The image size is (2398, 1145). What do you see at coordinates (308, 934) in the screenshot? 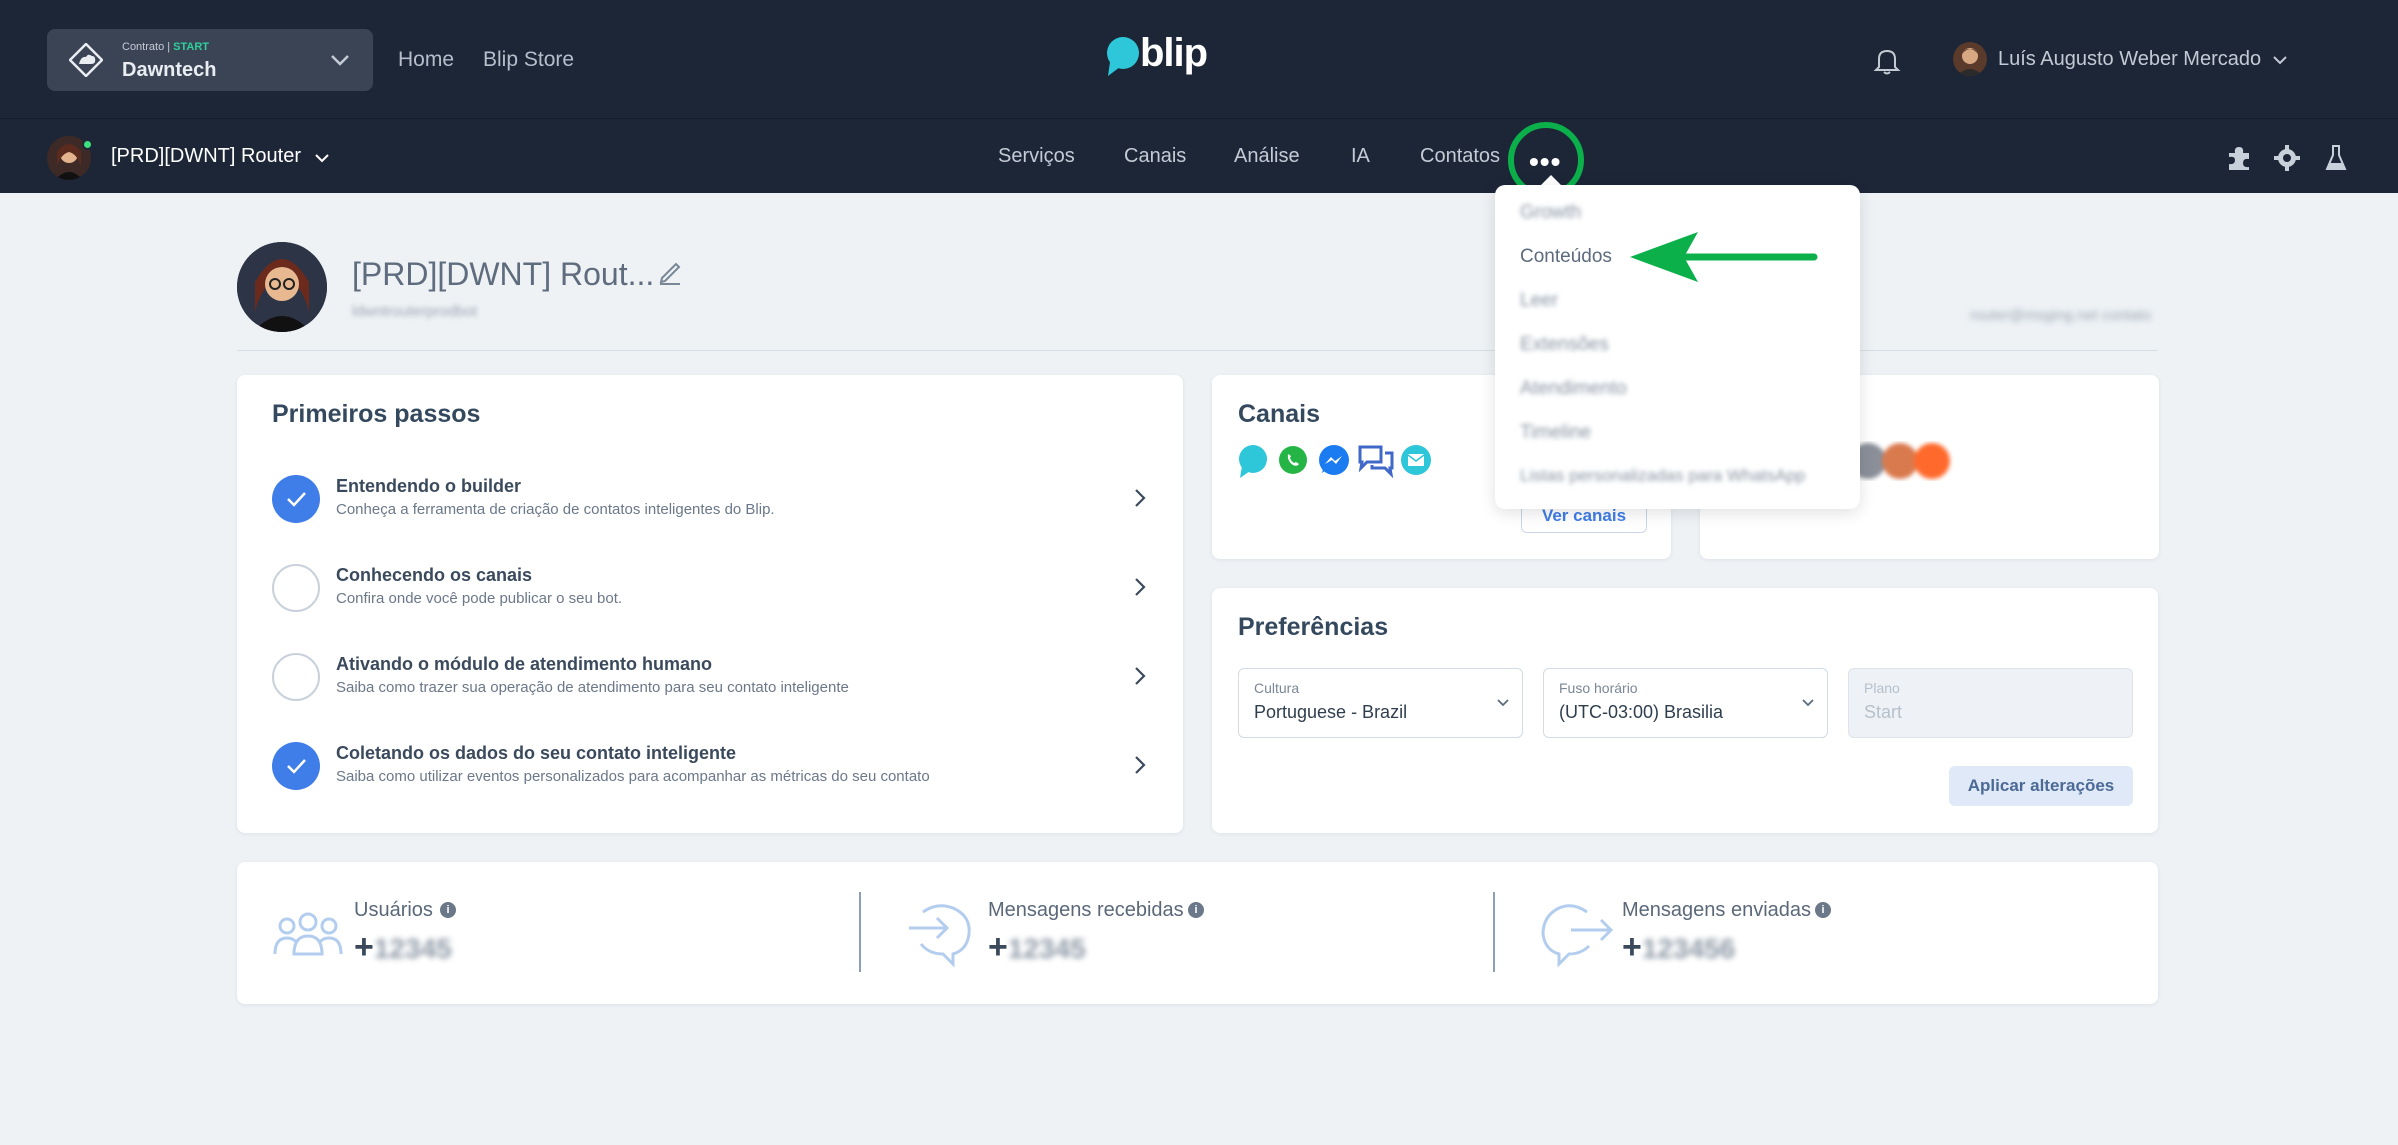
I see `users-icon` at bounding box center [308, 934].